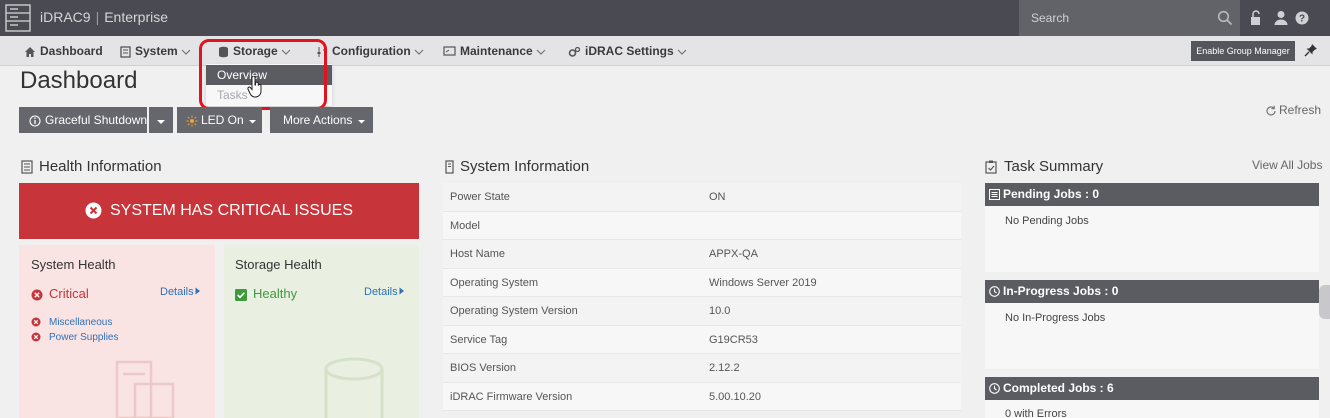 The width and height of the screenshot is (1330, 418). What do you see at coordinates (69, 293) in the screenshot?
I see `system-health-status-text: Critical` at bounding box center [69, 293].